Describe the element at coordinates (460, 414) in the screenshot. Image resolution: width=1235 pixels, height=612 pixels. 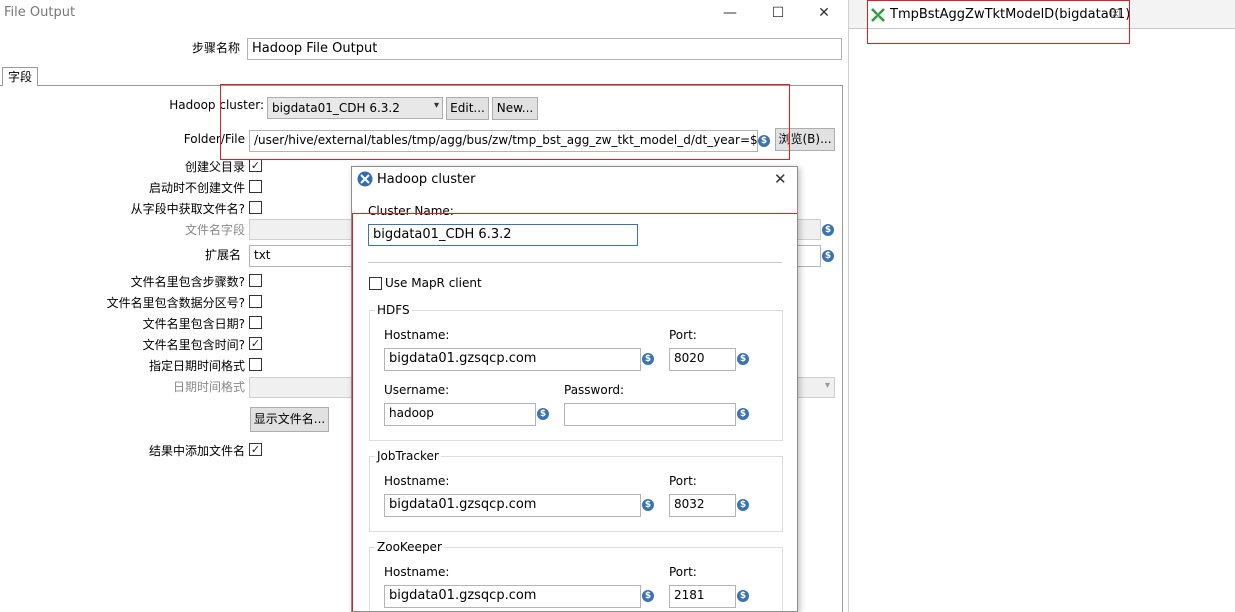
I see `hdfs-username-input: hadoop` at that location.